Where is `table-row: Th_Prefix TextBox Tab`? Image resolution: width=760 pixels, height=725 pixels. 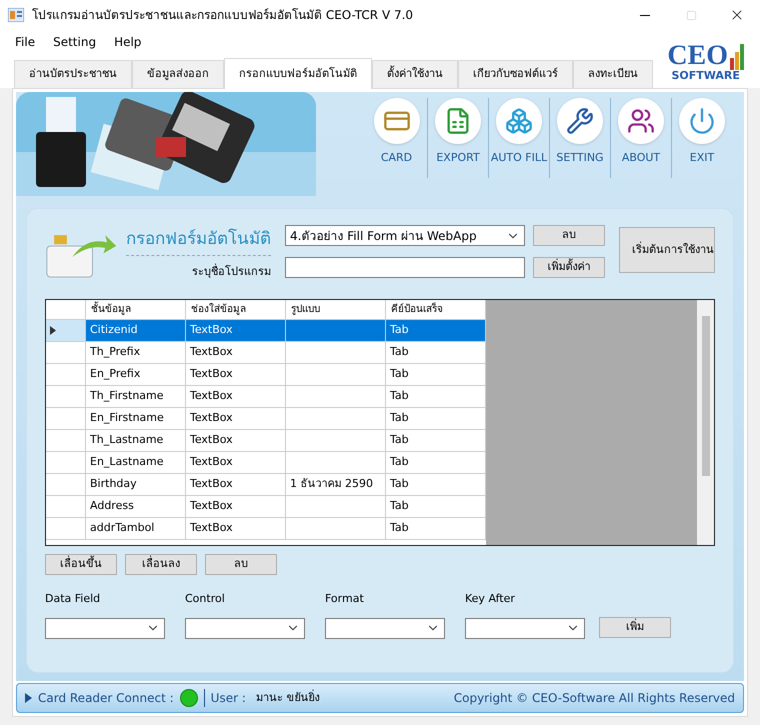
table-row: Th_Prefix TextBox Tab is located at coordinates (266, 353).